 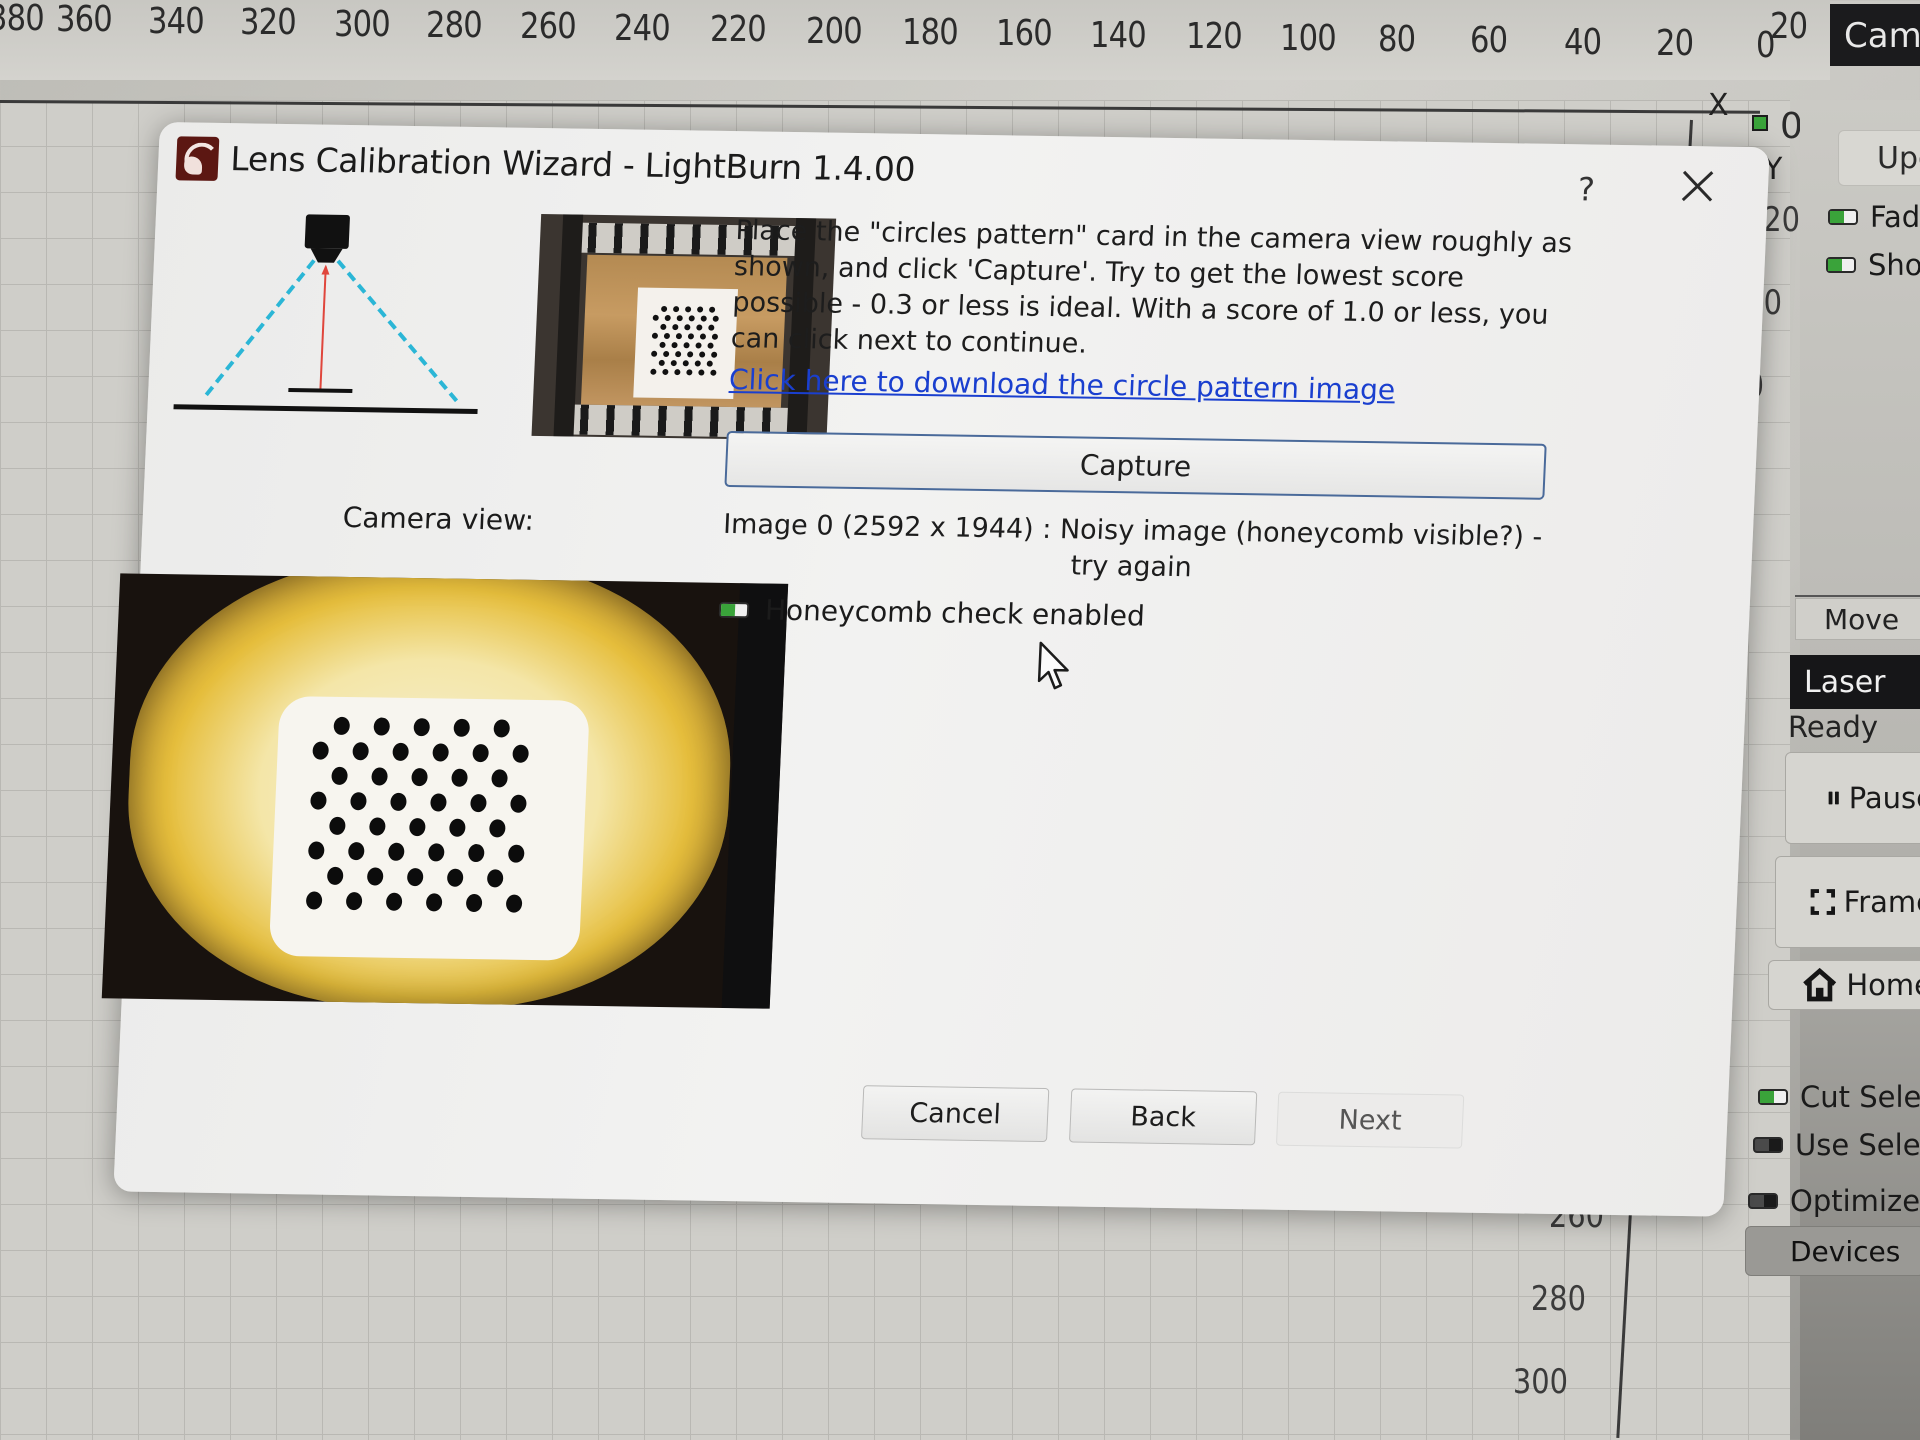 I want to click on close-icon, so click(x=1698, y=186).